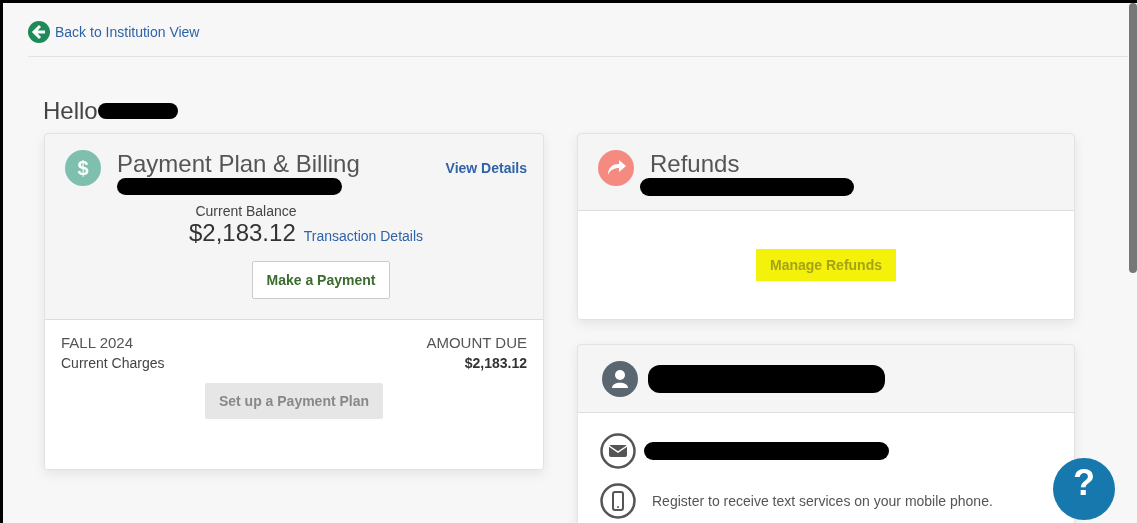 The image size is (1137, 523). I want to click on back-link: Back to Institution View, so click(114, 32).